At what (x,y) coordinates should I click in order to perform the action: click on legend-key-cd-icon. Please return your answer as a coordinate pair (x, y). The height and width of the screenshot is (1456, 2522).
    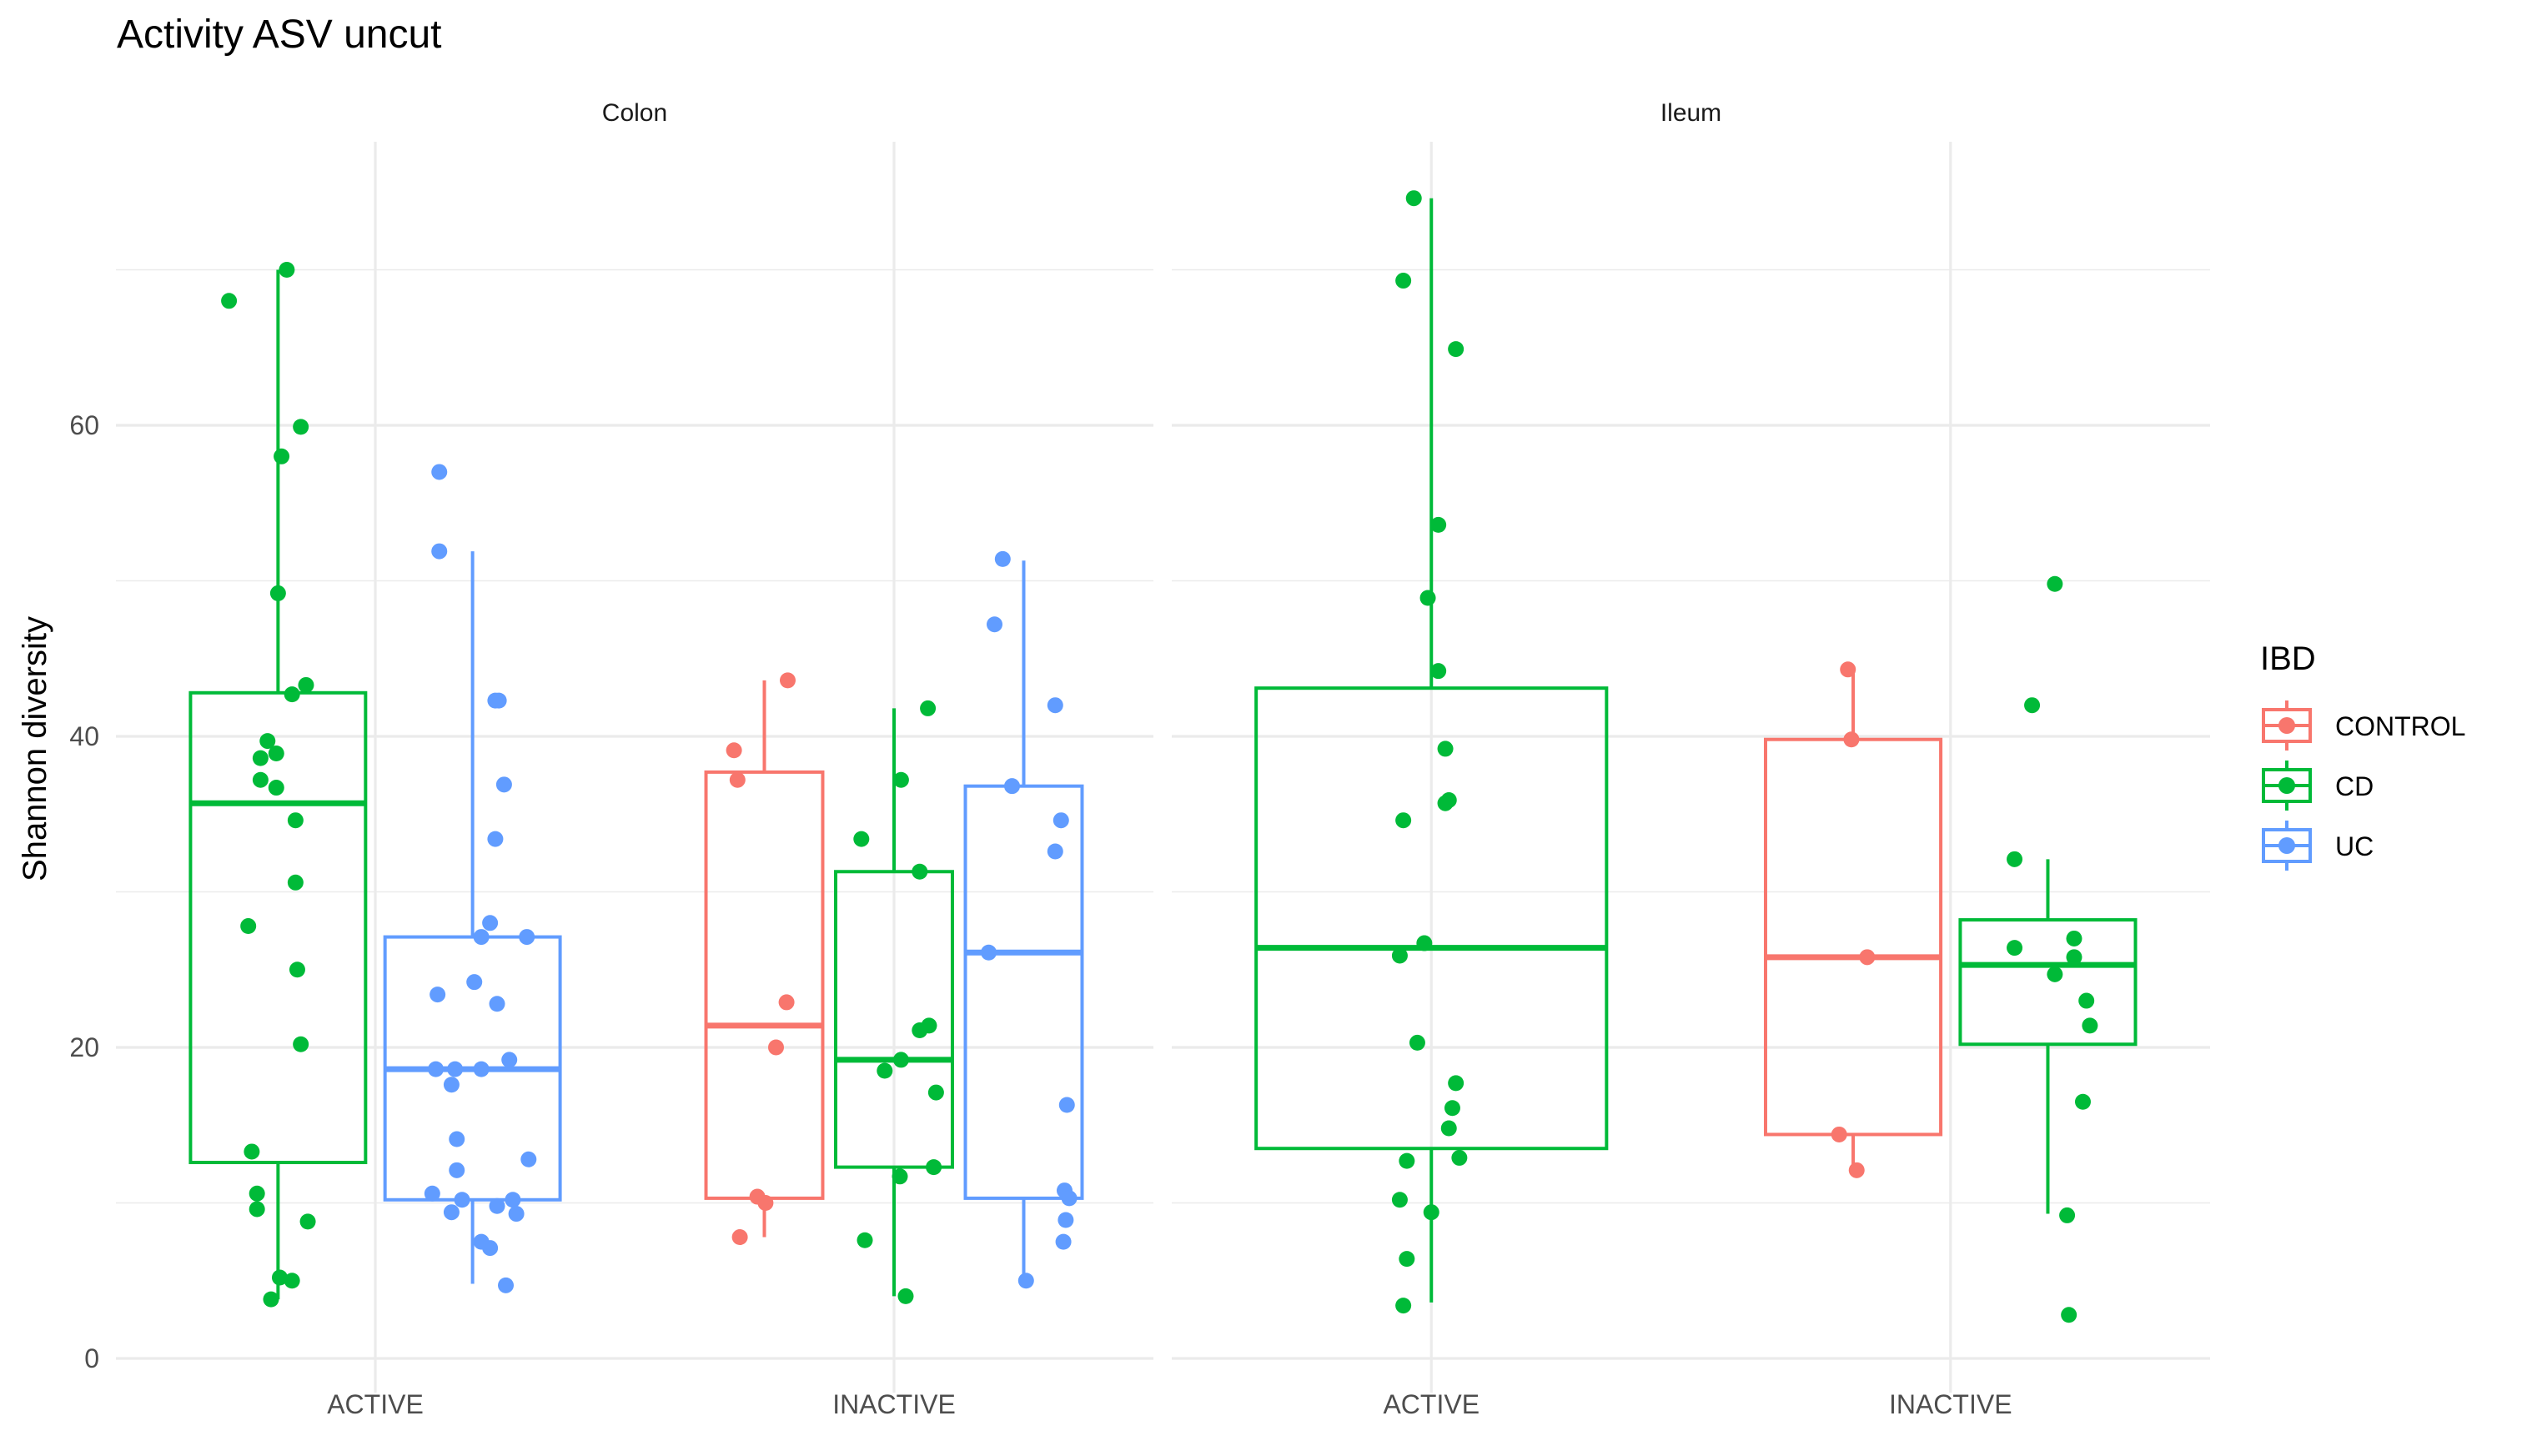
    Looking at the image, I should click on (2287, 786).